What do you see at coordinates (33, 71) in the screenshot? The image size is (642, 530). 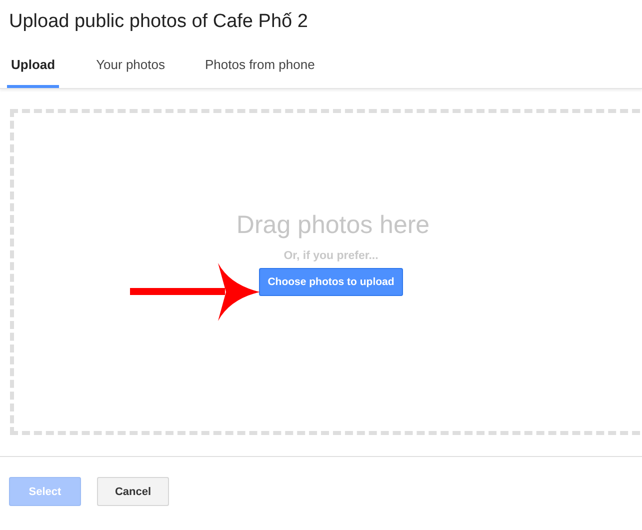 I see `tab: Upload` at bounding box center [33, 71].